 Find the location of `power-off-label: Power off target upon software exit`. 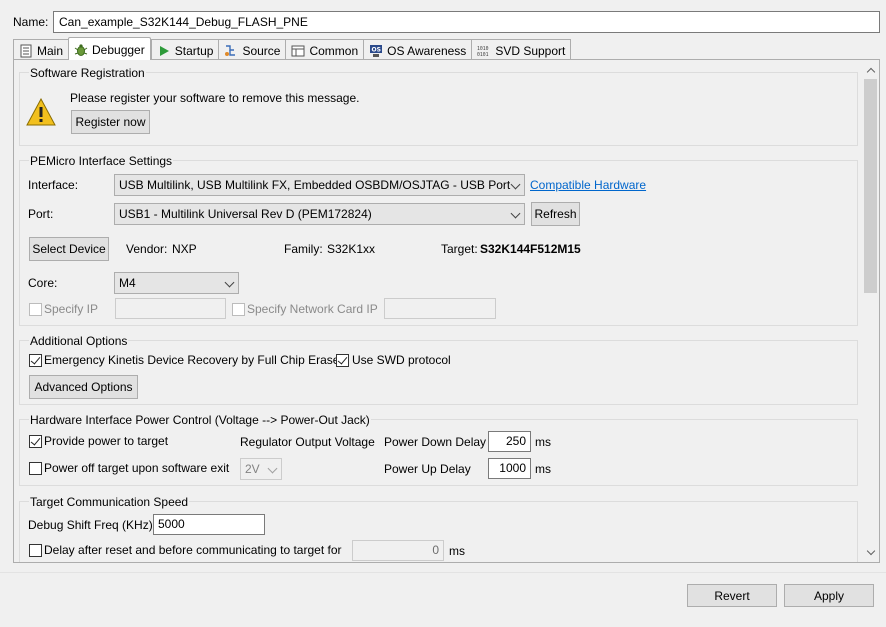

power-off-label: Power off target upon software exit is located at coordinates (137, 468).